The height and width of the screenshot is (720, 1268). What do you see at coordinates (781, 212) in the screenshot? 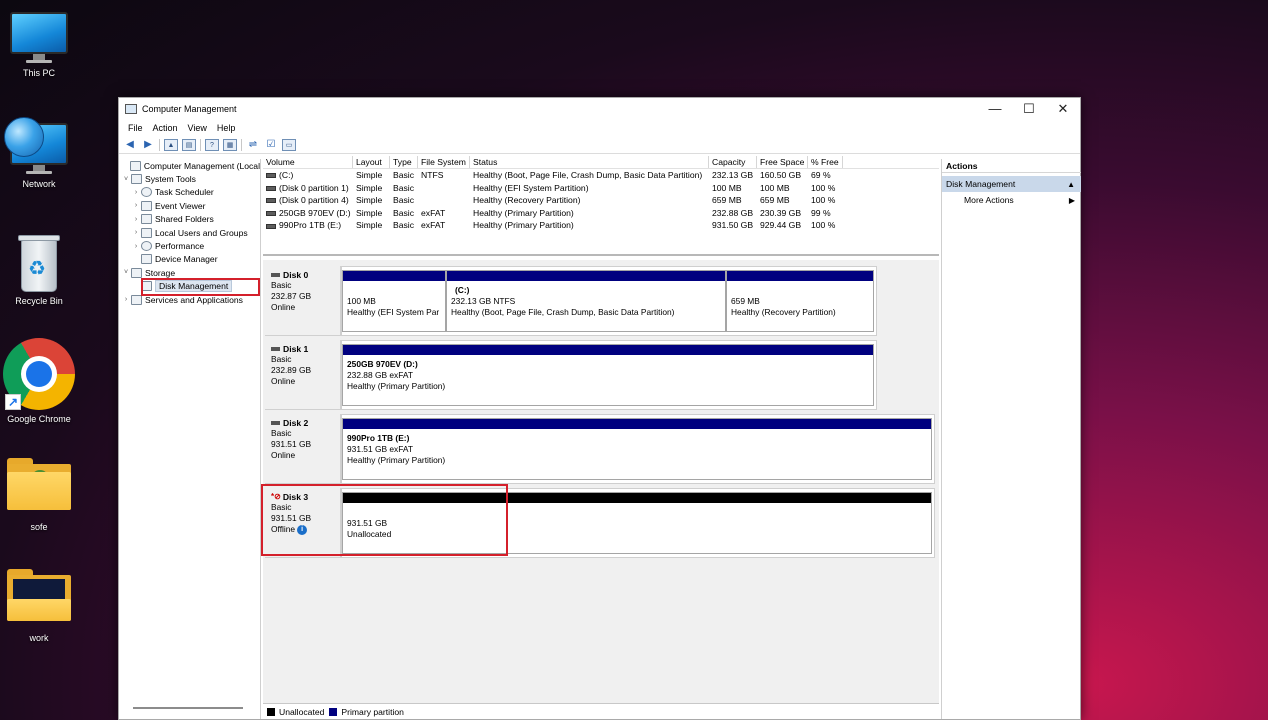
I see `volume-free-space: 230.39 GB` at bounding box center [781, 212].